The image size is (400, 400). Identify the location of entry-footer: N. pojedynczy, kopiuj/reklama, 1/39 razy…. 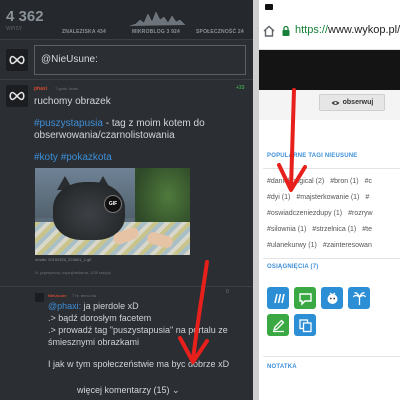
(73, 272).